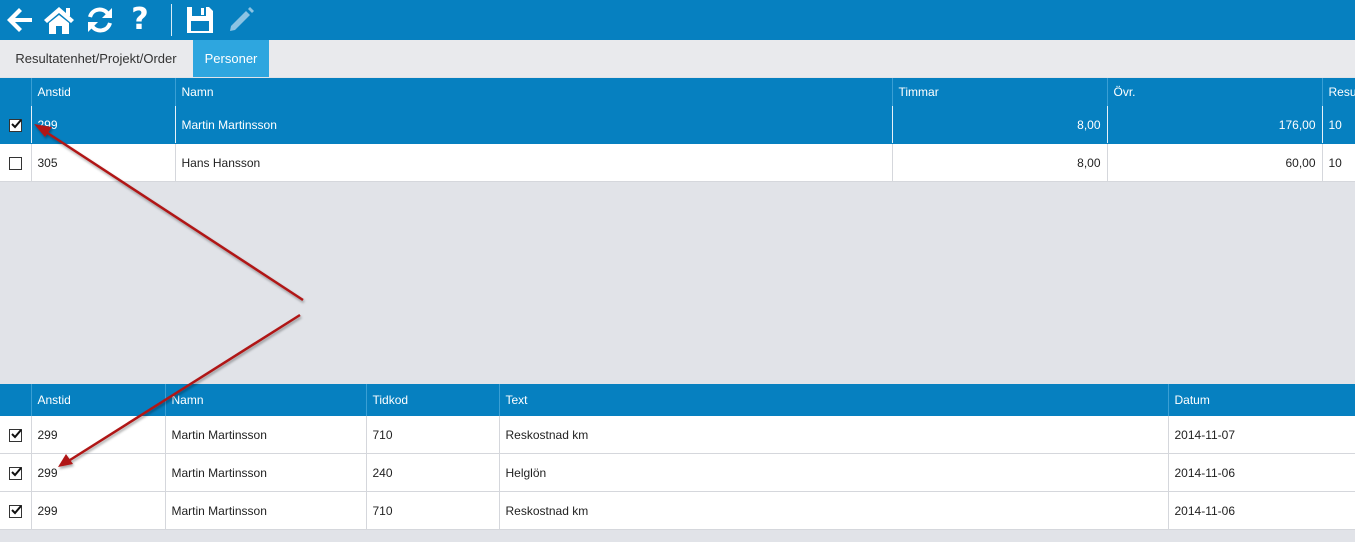 The image size is (1355, 542). I want to click on refresh-icon, so click(100, 20).